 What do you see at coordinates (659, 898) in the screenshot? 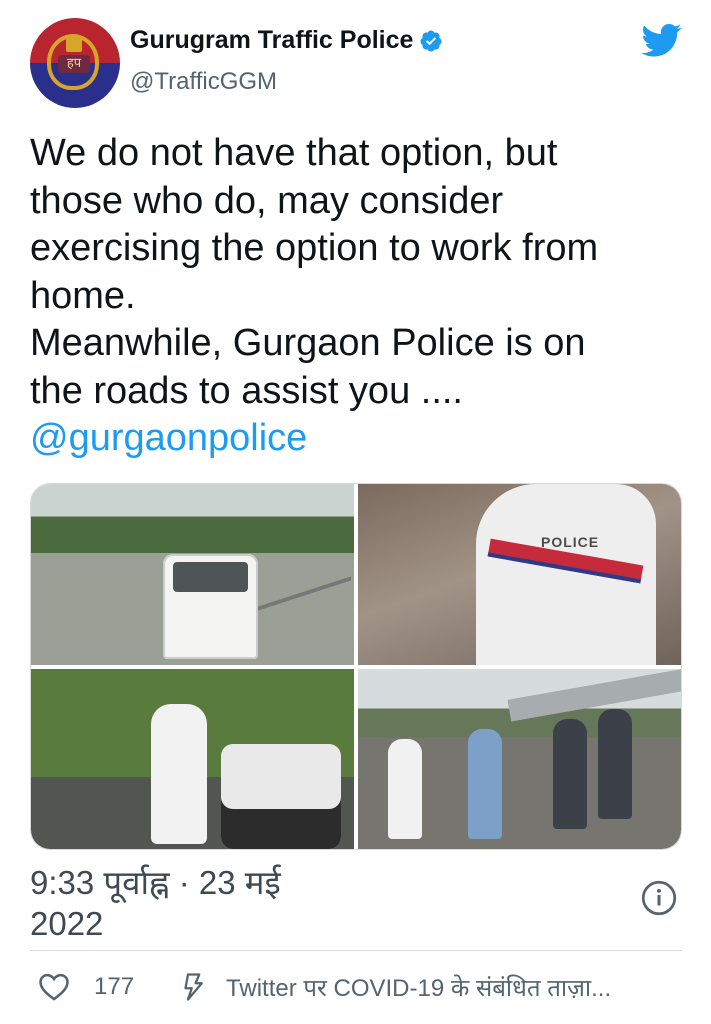
I see `info-icon` at bounding box center [659, 898].